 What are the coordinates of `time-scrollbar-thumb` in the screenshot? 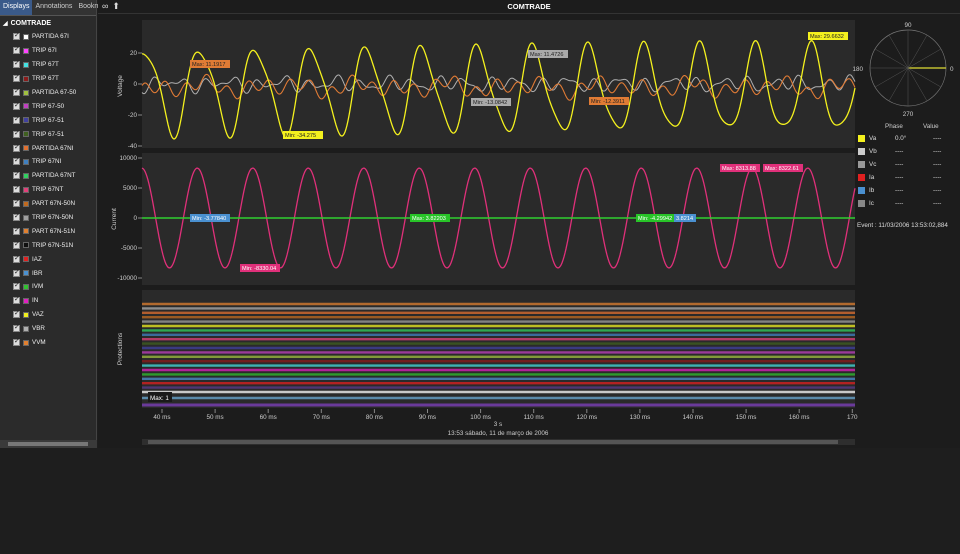 It's located at (493, 442).